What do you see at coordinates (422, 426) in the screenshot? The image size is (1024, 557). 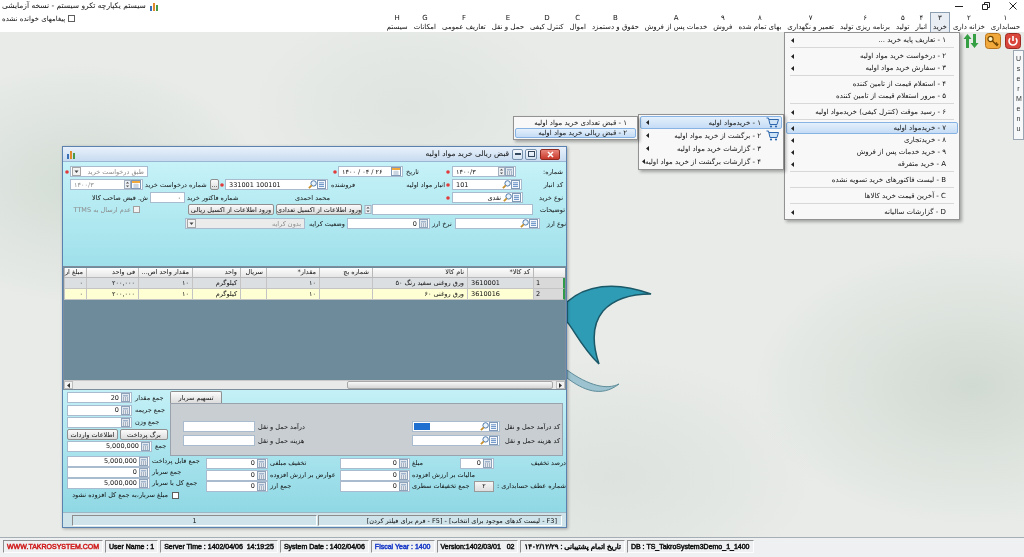 I see `text-selection-icon` at bounding box center [422, 426].